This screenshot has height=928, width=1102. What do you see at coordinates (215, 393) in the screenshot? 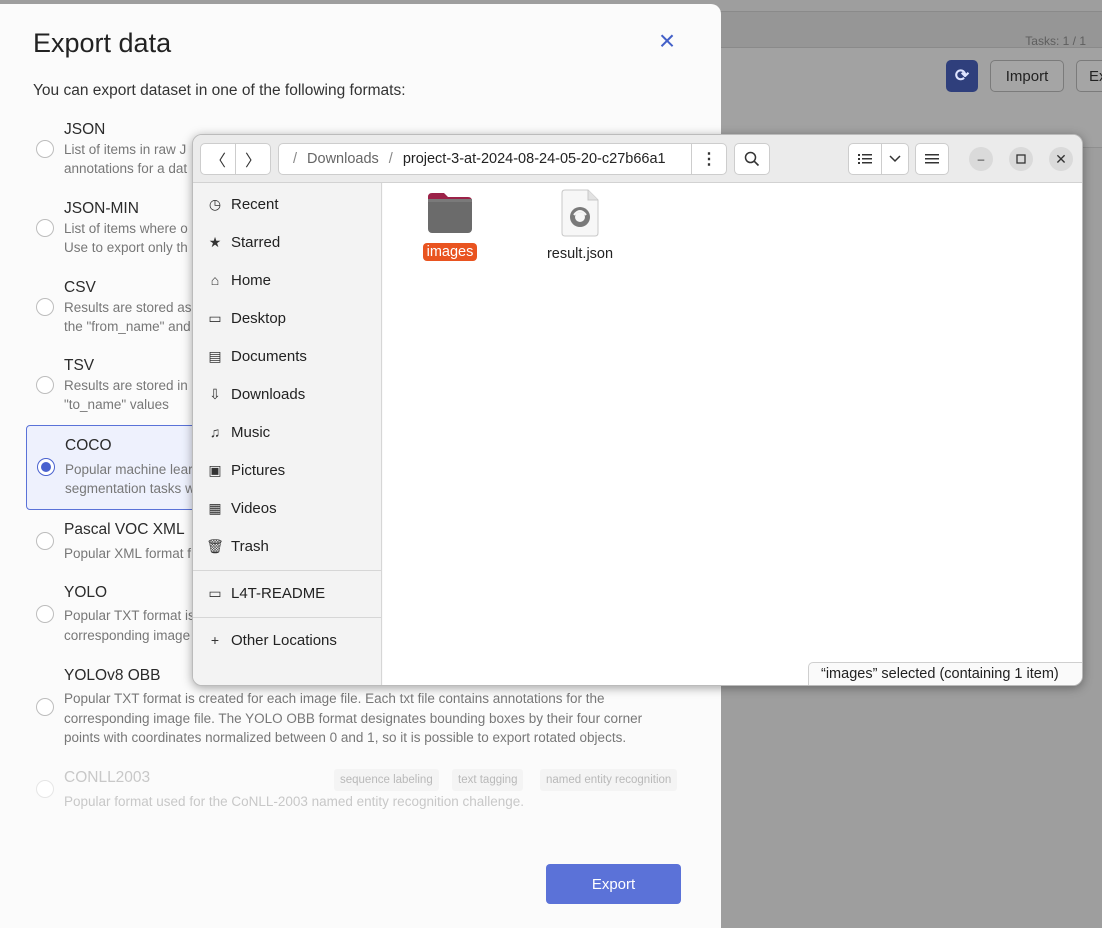
I see `download-icon: ⇩` at bounding box center [215, 393].